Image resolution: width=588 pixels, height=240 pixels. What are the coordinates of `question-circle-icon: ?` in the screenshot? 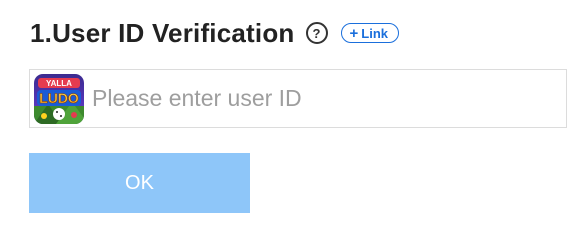 It's located at (316, 33).